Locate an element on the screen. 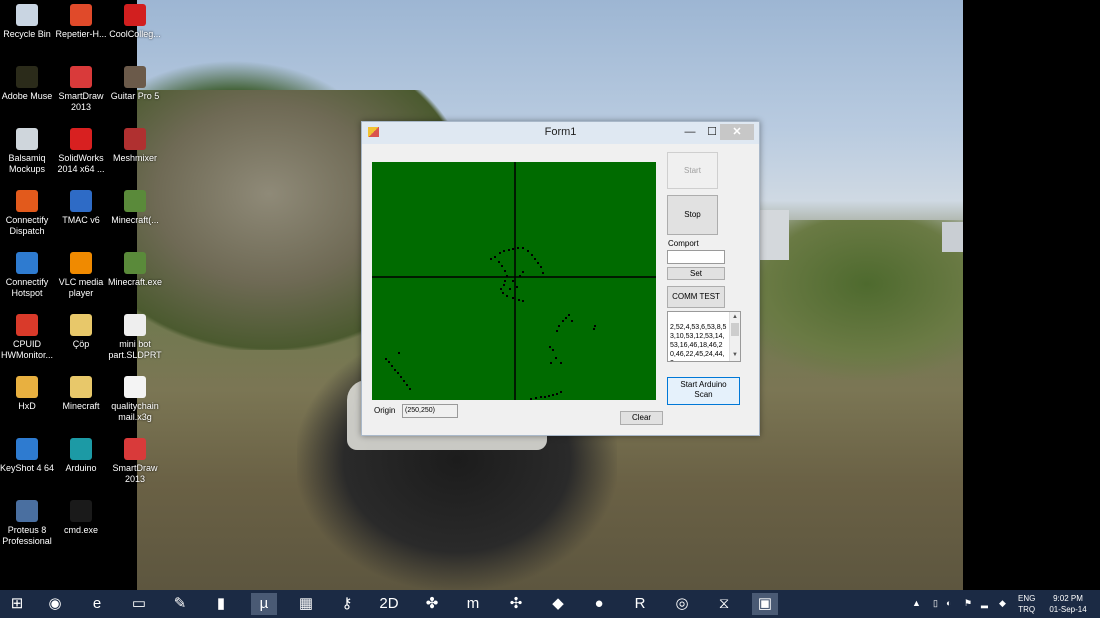  language-indicator: ENG TRQ is located at coordinates (1026, 604).